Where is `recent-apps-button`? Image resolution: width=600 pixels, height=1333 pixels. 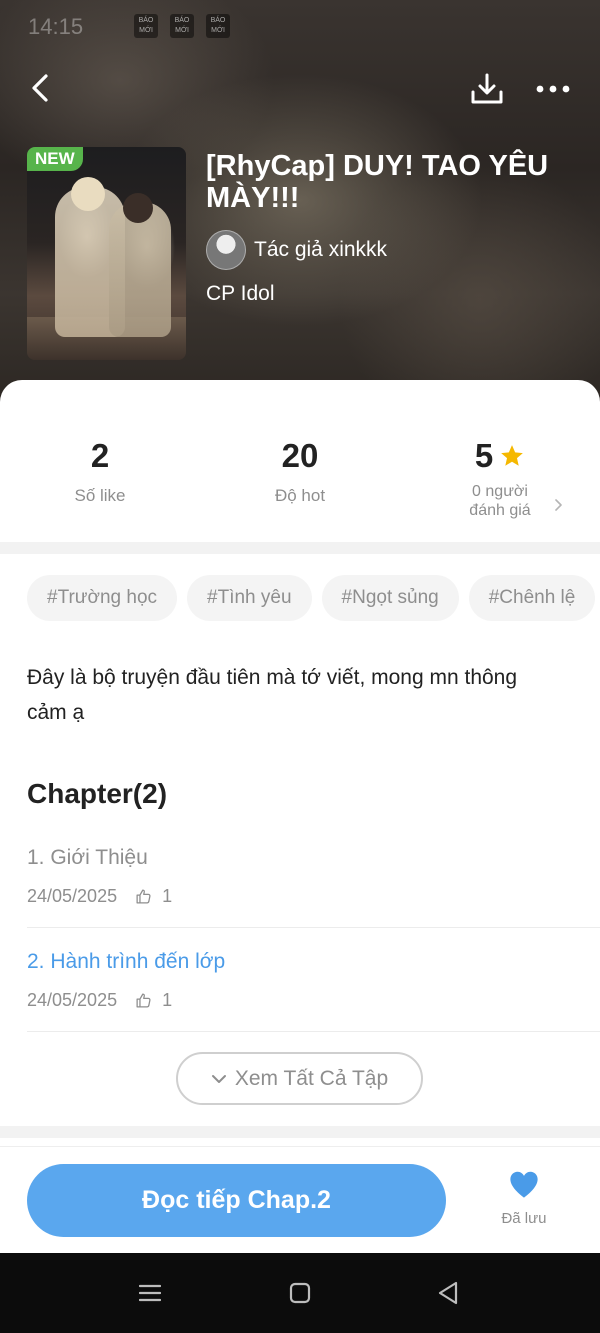 recent-apps-button is located at coordinates (150, 1293).